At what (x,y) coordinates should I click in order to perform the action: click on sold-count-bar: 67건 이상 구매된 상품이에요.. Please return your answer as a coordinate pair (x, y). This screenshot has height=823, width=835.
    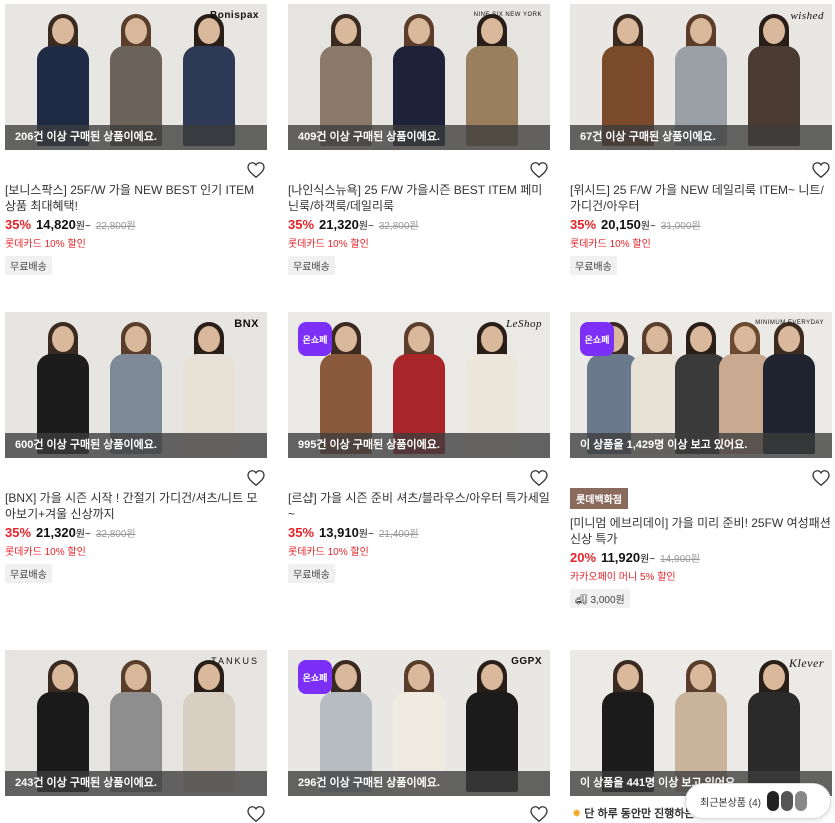
    Looking at the image, I should click on (701, 137).